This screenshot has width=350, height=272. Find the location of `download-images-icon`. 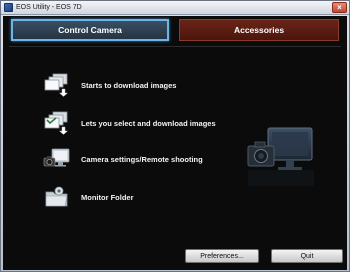

download-images-icon is located at coordinates (57, 85).